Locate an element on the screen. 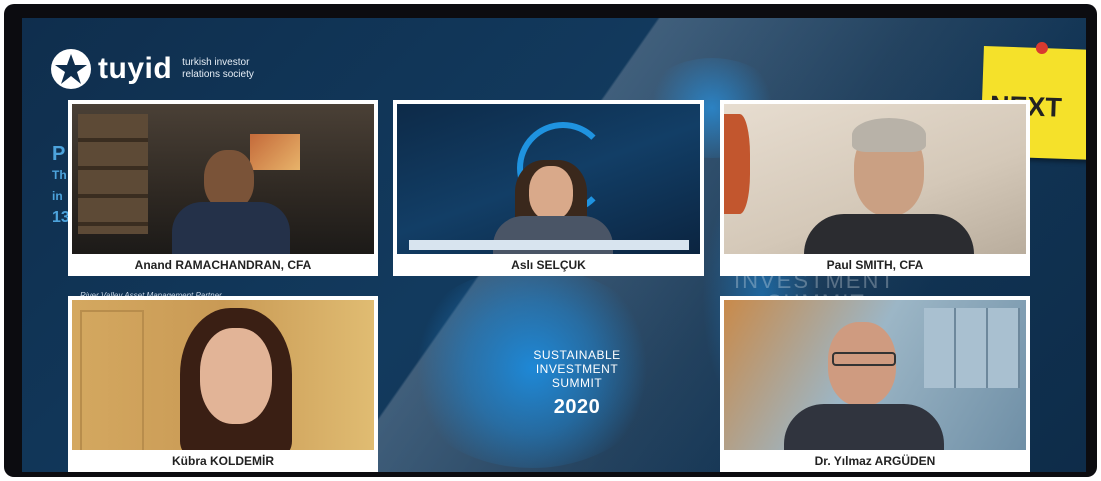 The width and height of the screenshot is (1101, 481). background-object is located at coordinates (737, 164).